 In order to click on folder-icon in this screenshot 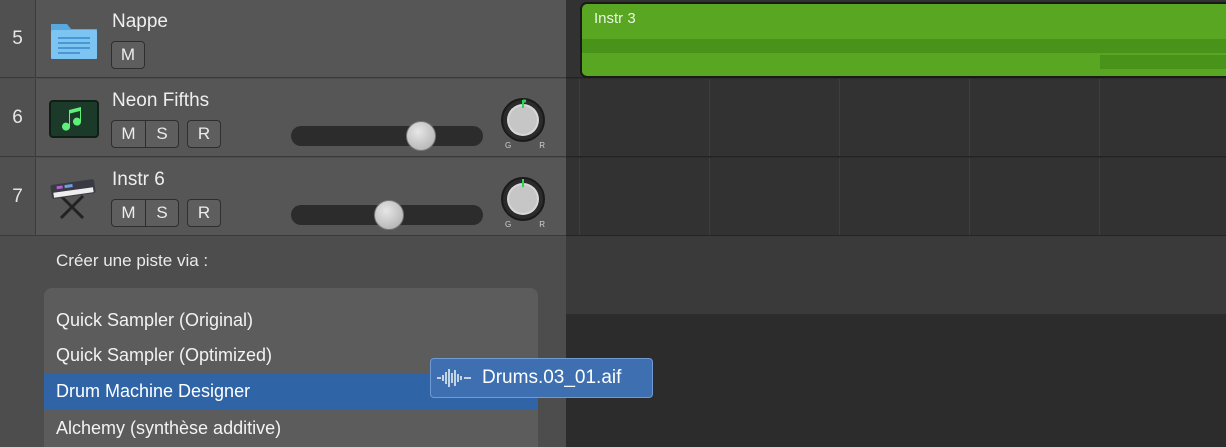, I will do `click(74, 40)`.